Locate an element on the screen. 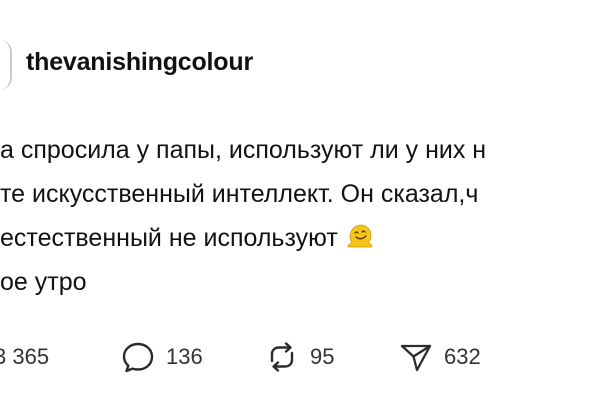 The width and height of the screenshot is (600, 400). action-bar: 3 365 136 95 632 is located at coordinates (300, 357).